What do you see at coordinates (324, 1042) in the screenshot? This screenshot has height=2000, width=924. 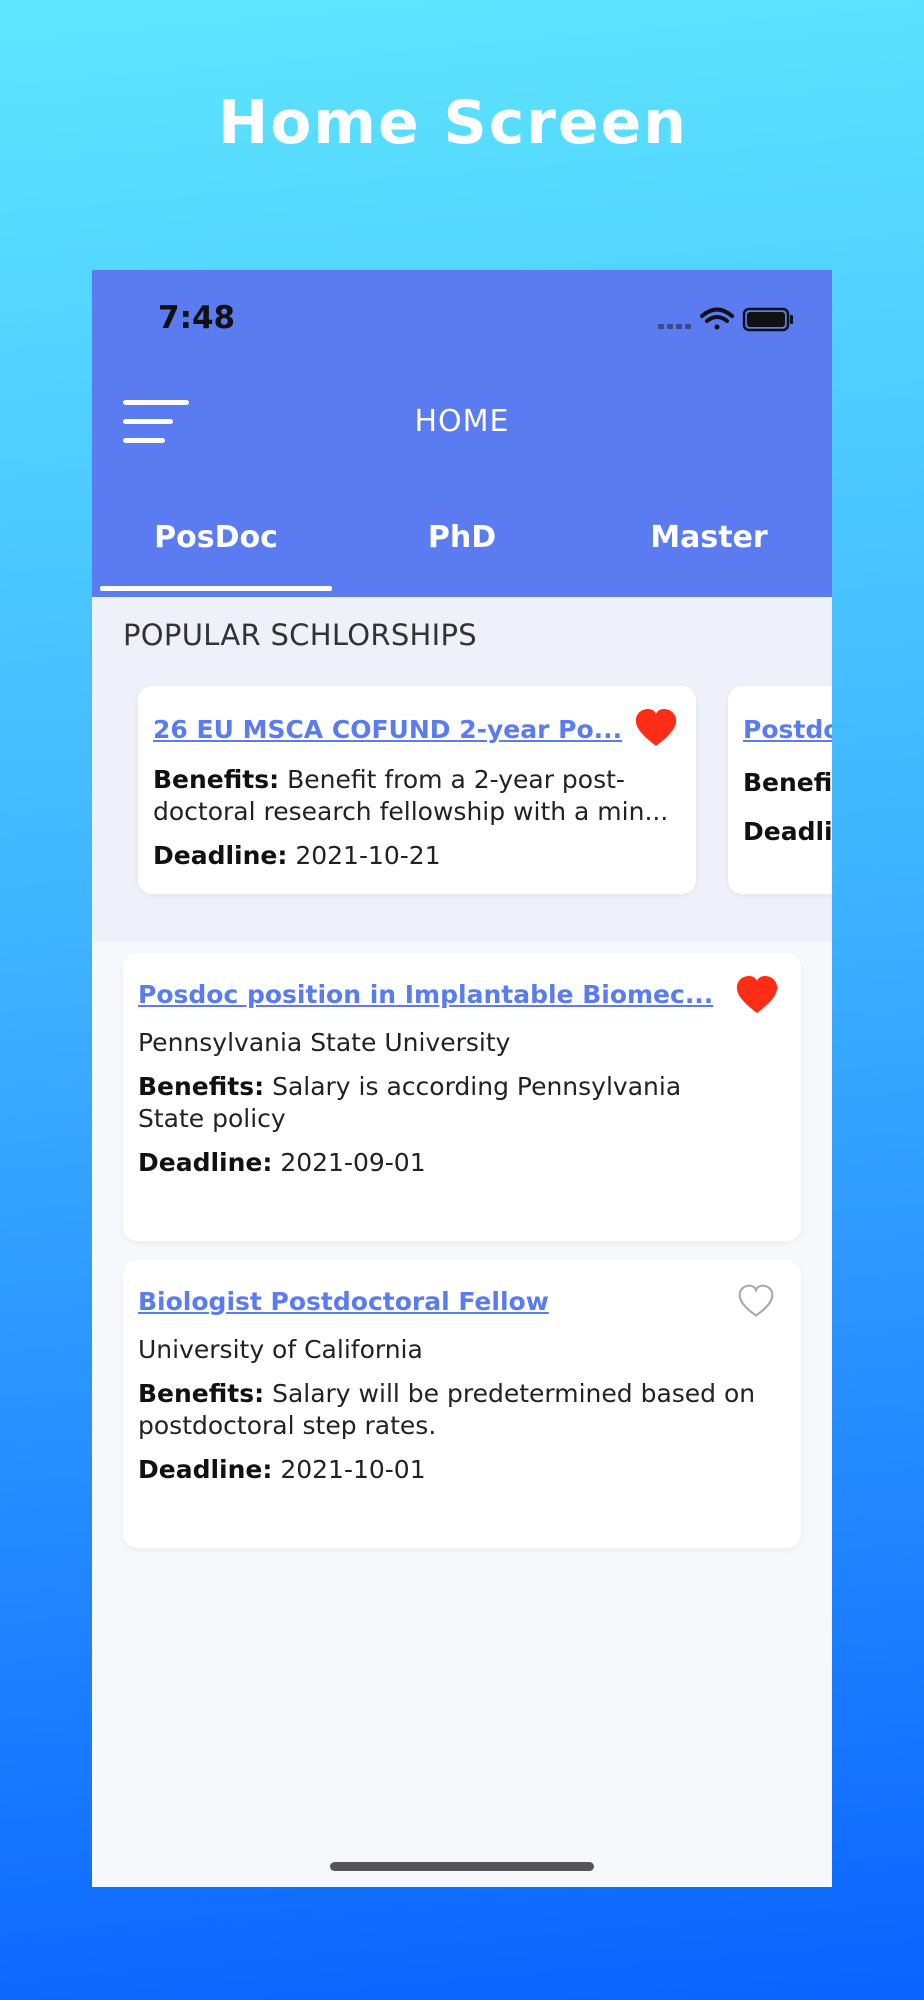 I see `card-university: Pennsylvania State University` at bounding box center [324, 1042].